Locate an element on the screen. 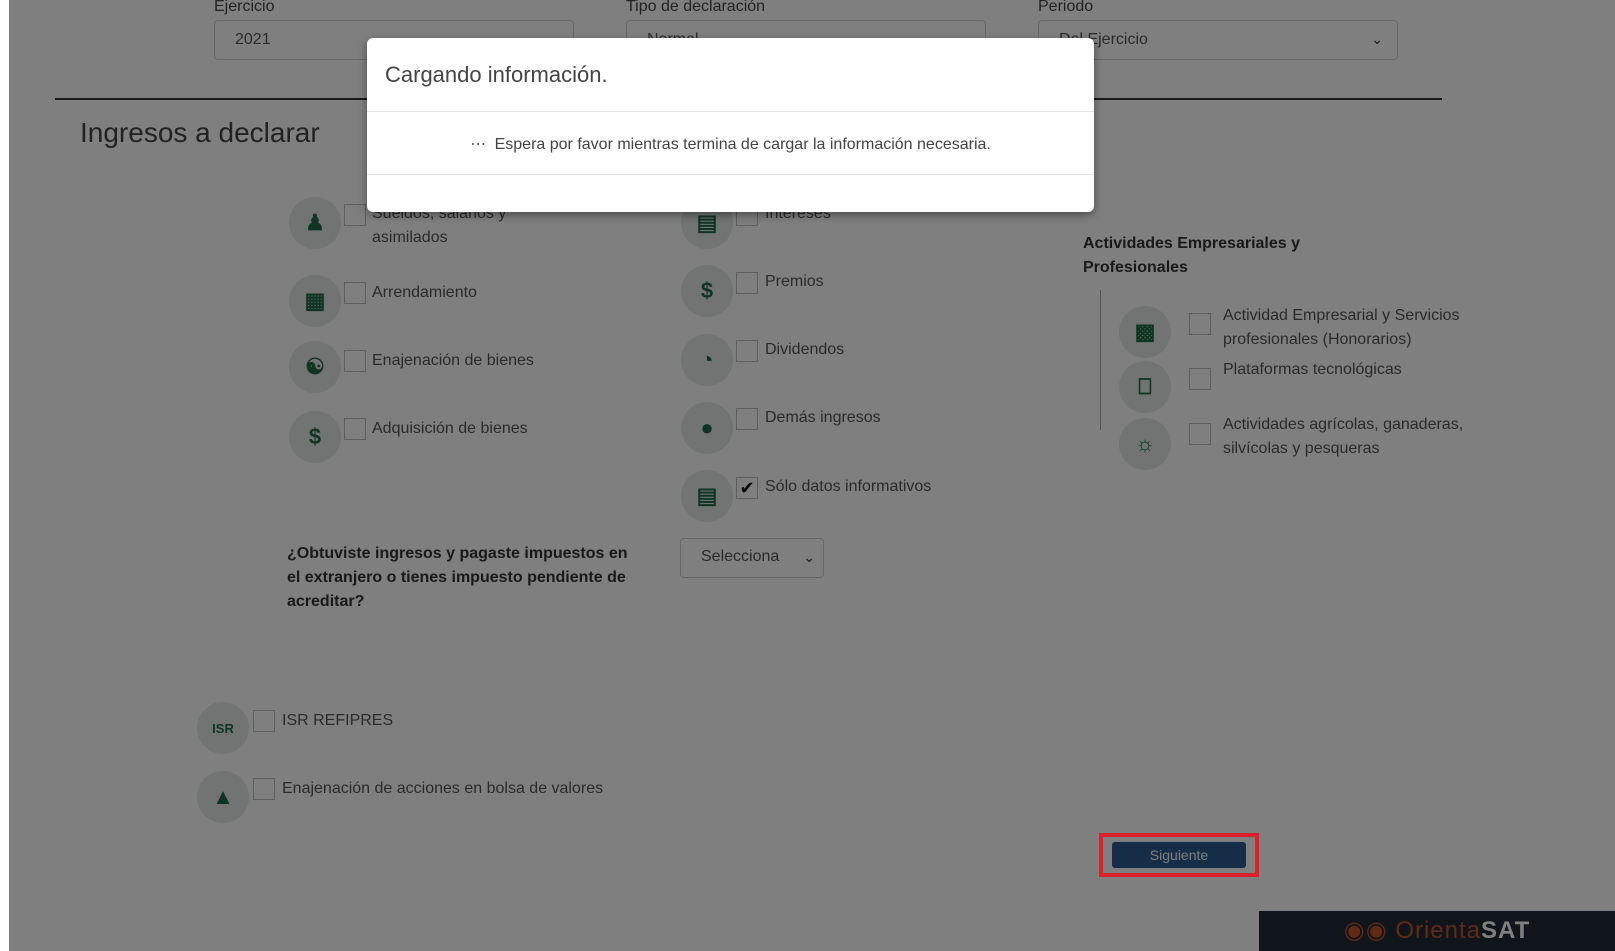 Image resolution: width=1615 pixels, height=951 pixels. next-button-highlight is located at coordinates (1179, 855).